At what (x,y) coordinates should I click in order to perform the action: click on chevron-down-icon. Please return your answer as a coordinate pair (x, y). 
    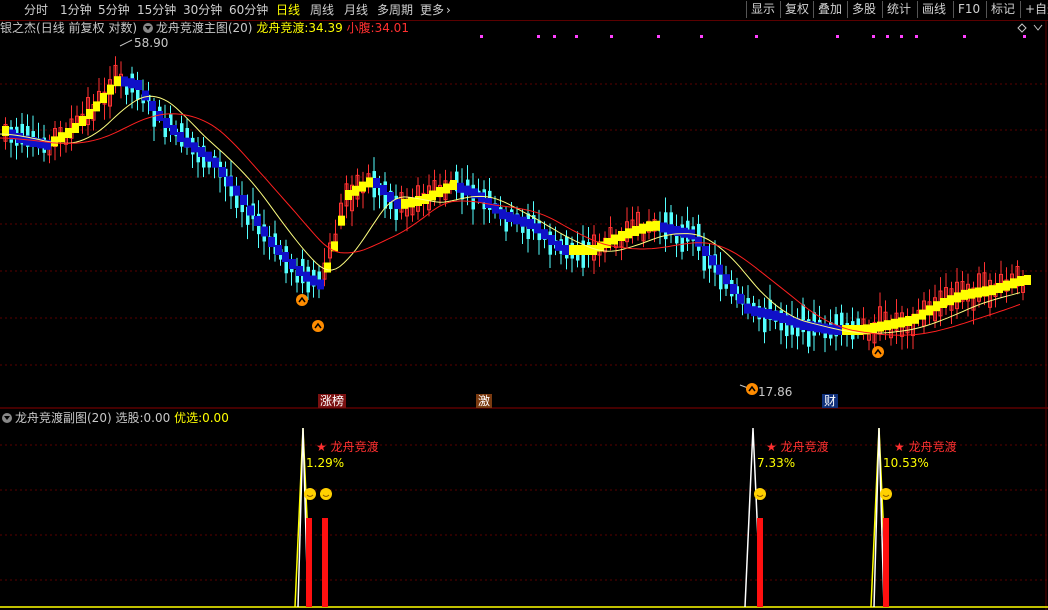
    Looking at the image, I should click on (1038, 27).